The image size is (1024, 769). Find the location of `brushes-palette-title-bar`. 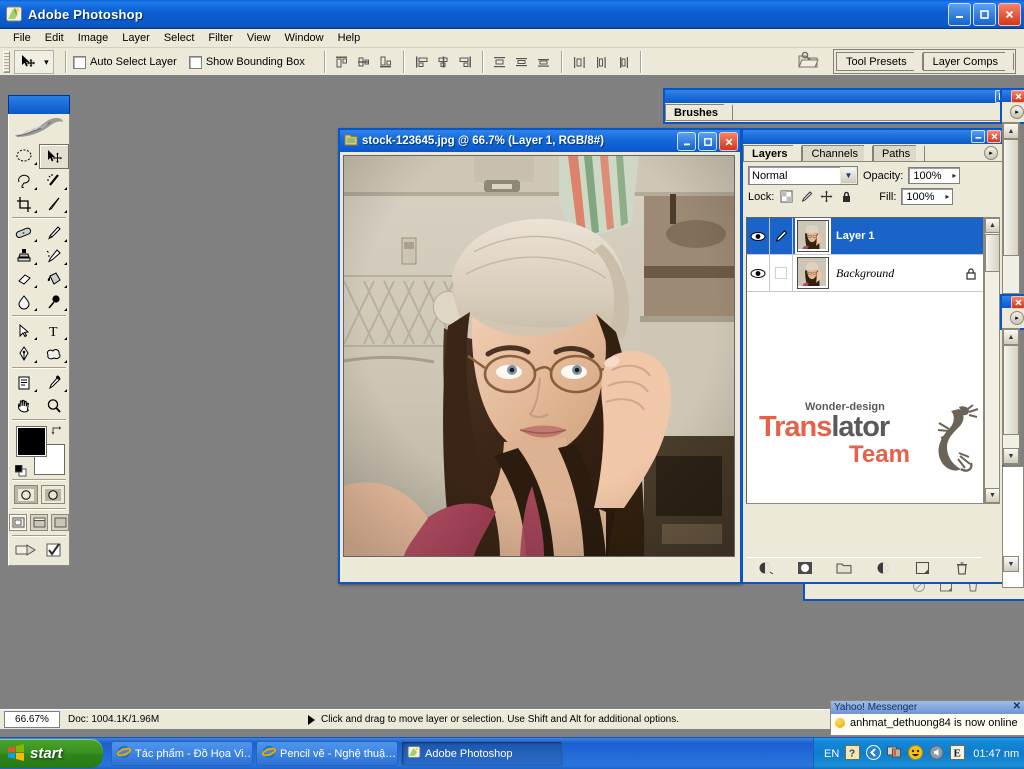

brushes-palette-title-bar is located at coordinates (844, 96).